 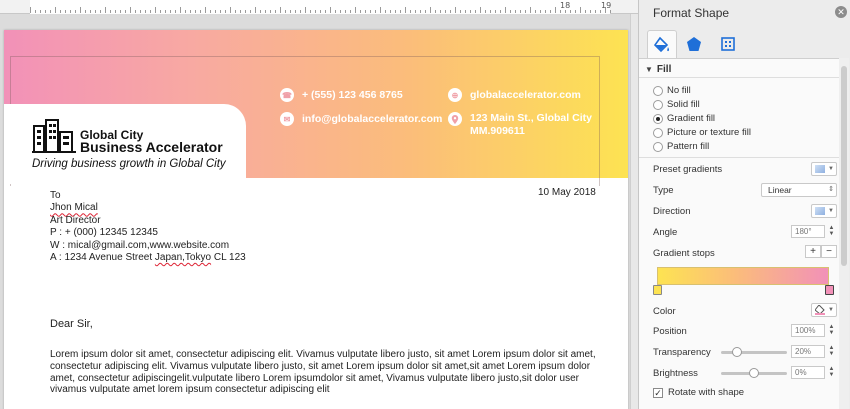 What do you see at coordinates (831, 330) in the screenshot?
I see `position-stepper: ▲ ▼` at bounding box center [831, 330].